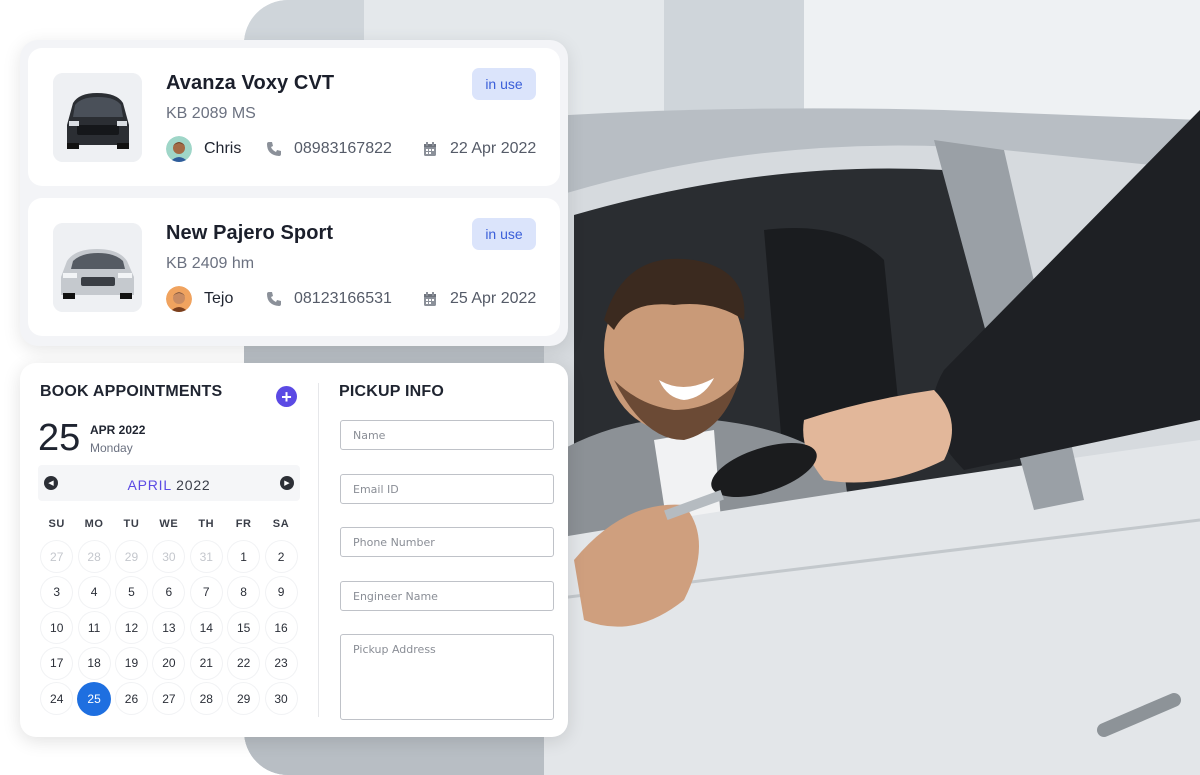 The height and width of the screenshot is (775, 1200). I want to click on engineer-name-field, so click(447, 596).